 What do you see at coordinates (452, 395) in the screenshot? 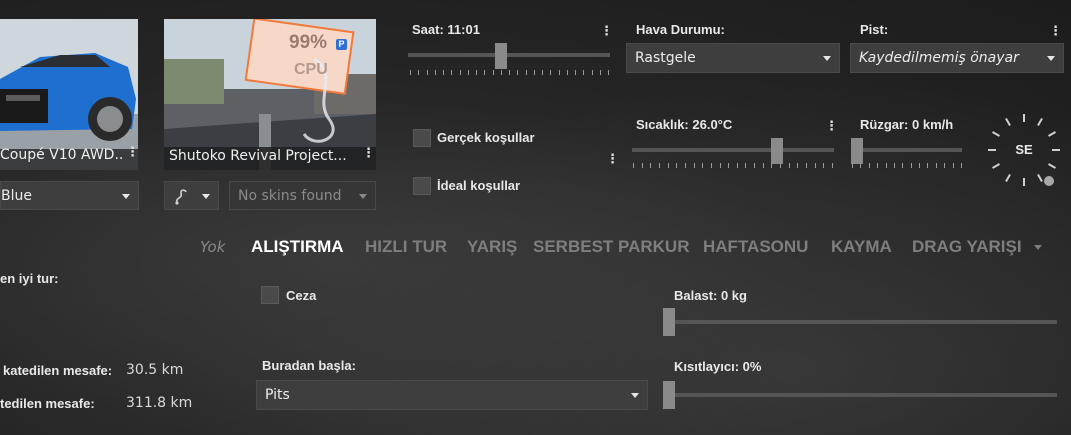
I see `start-select: Pits` at bounding box center [452, 395].